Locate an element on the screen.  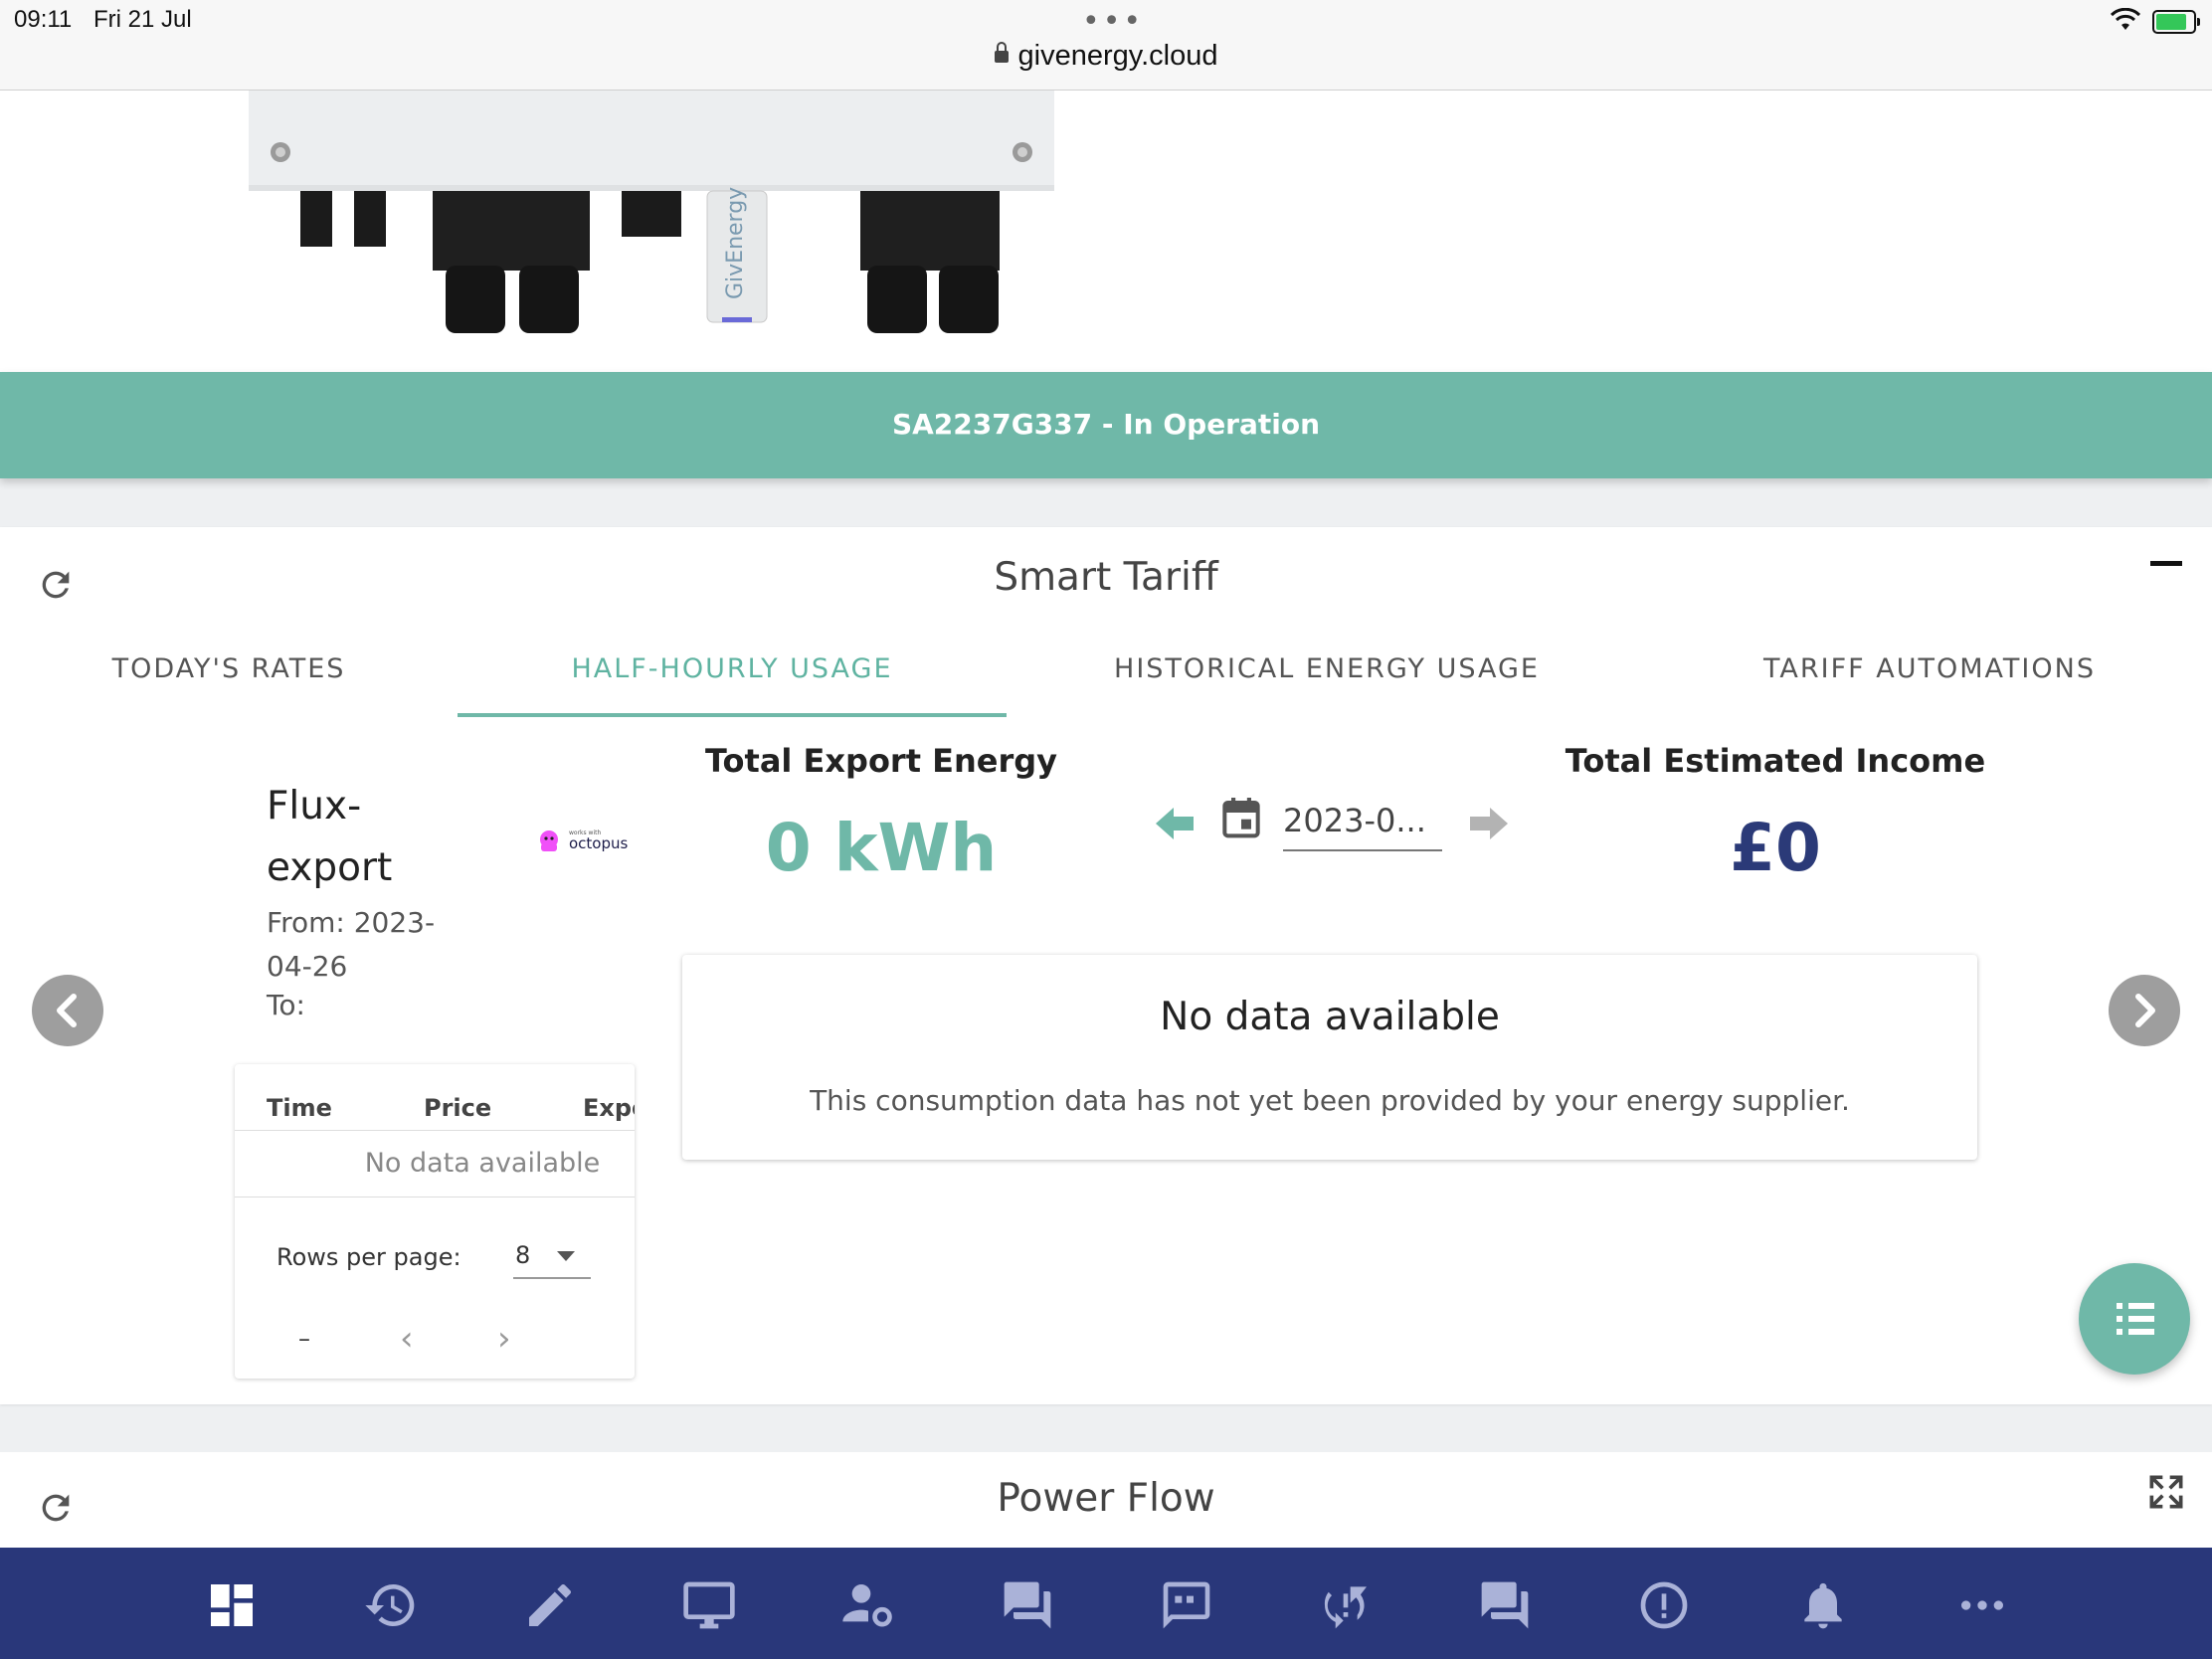
tariff-to-date: To: is located at coordinates (286, 1005).